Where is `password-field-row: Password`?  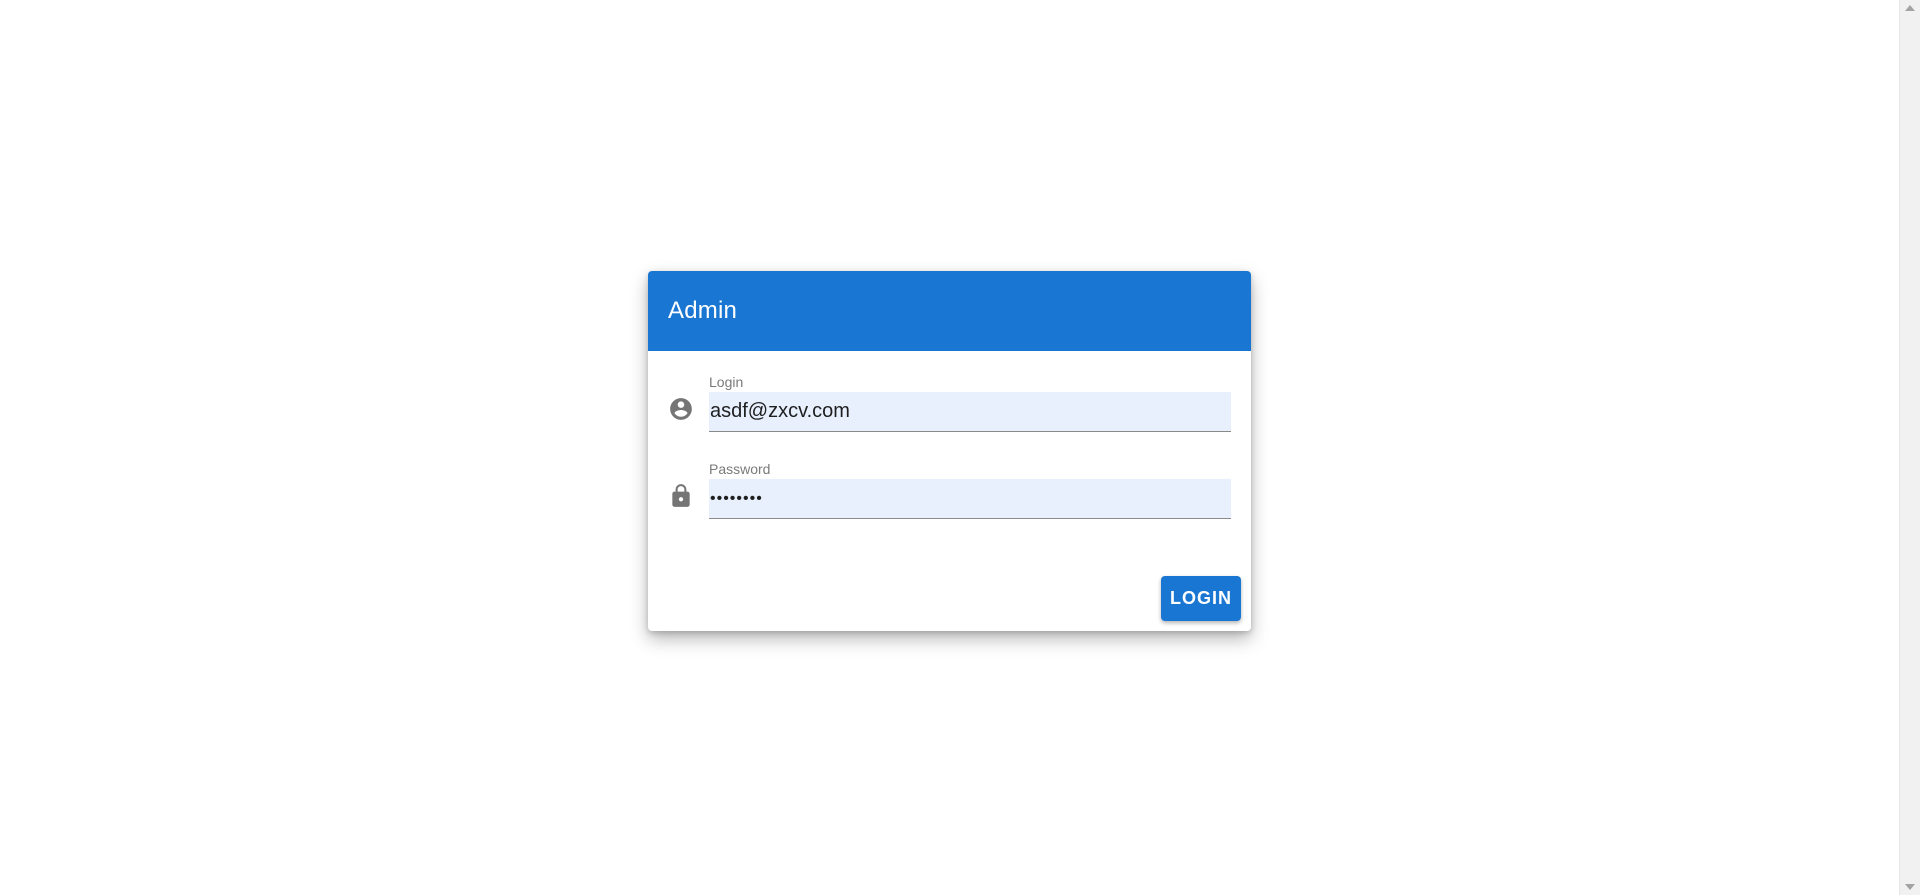 password-field-row: Password is located at coordinates (949, 490).